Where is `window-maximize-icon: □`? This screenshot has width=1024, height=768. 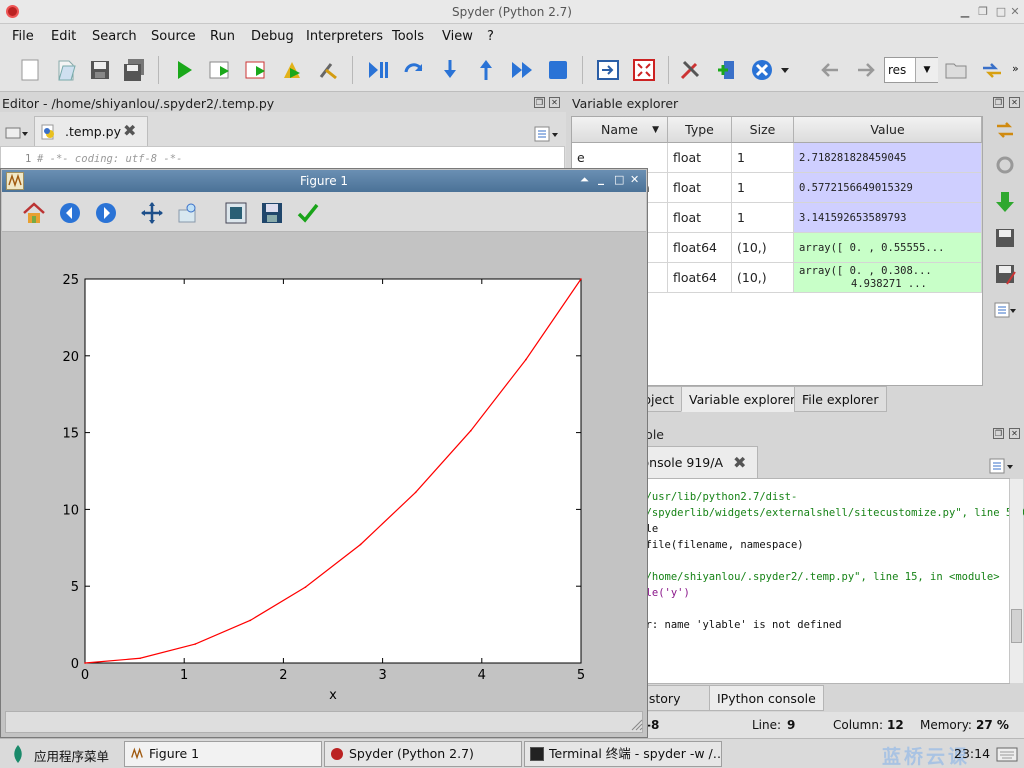
window-maximize-icon: □ is located at coordinates (1001, 12).